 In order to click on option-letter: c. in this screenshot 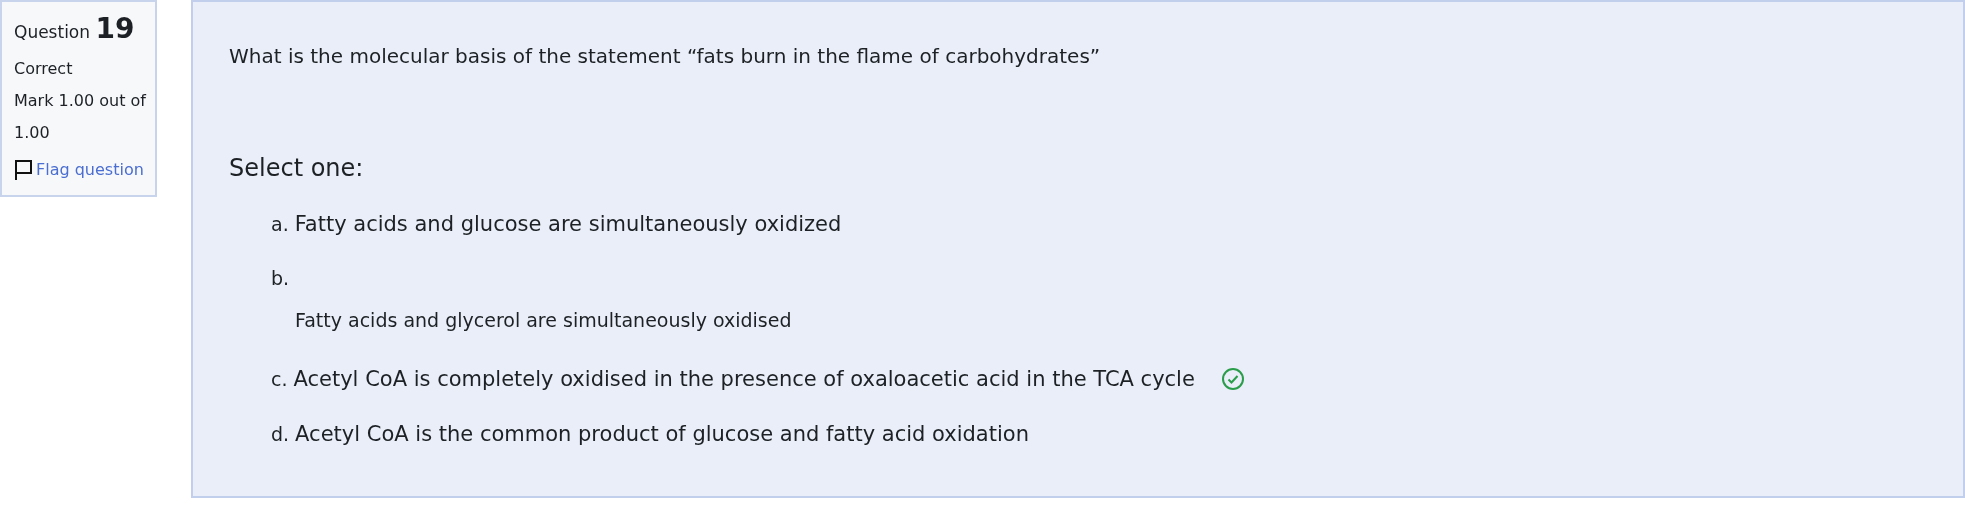, I will do `click(279, 378)`.